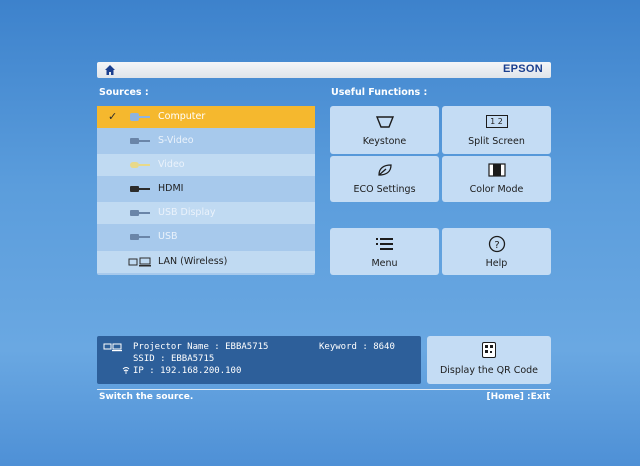  I want to click on keyword-value: 8640, so click(384, 347).